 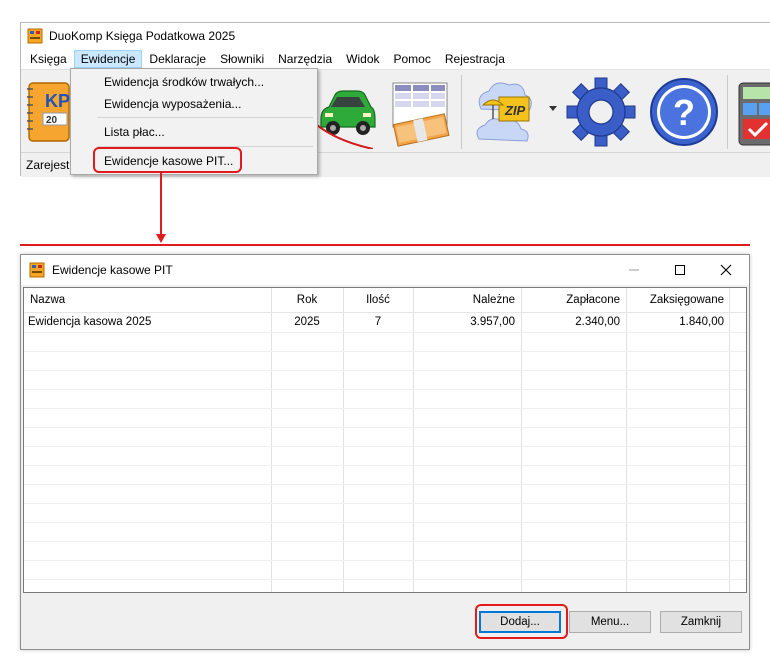 What do you see at coordinates (461, 112) in the screenshot?
I see `toolbar-separator` at bounding box center [461, 112].